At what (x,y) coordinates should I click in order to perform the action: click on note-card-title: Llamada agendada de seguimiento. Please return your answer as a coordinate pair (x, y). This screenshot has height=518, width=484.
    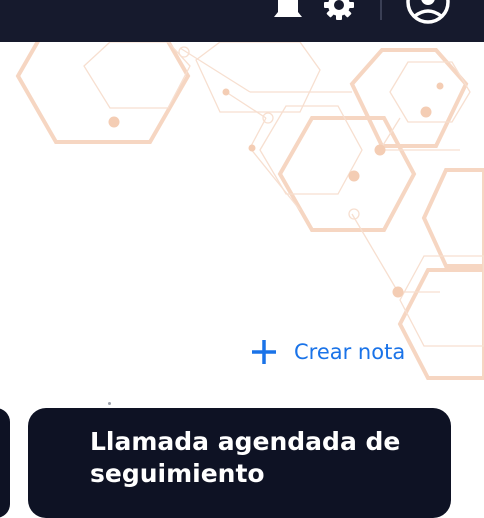
    Looking at the image, I should click on (245, 457).